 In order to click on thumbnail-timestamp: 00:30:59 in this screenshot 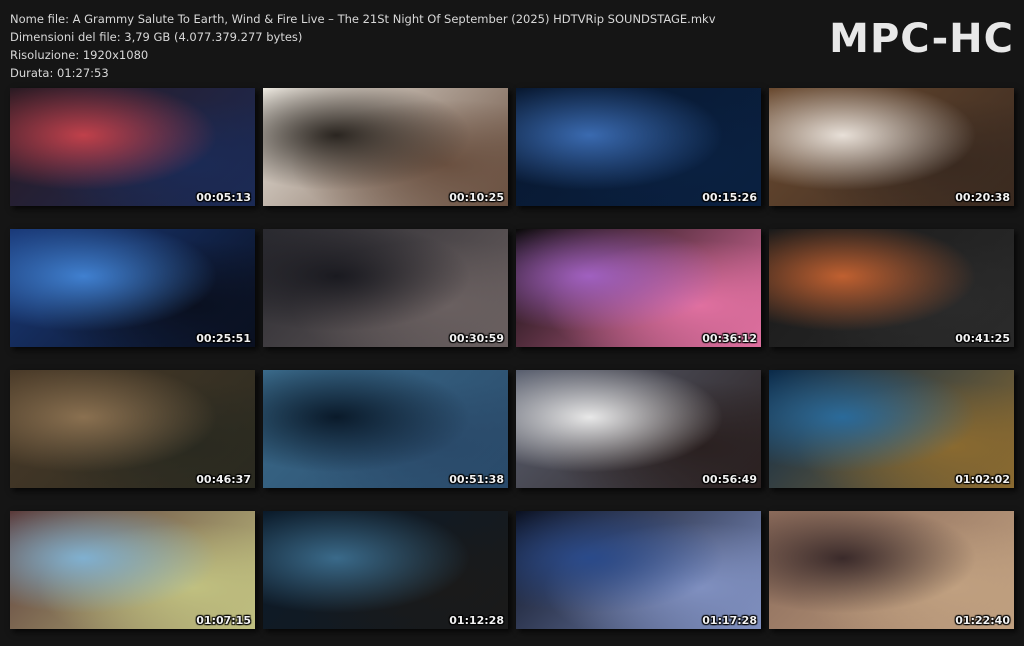, I will do `click(476, 338)`.